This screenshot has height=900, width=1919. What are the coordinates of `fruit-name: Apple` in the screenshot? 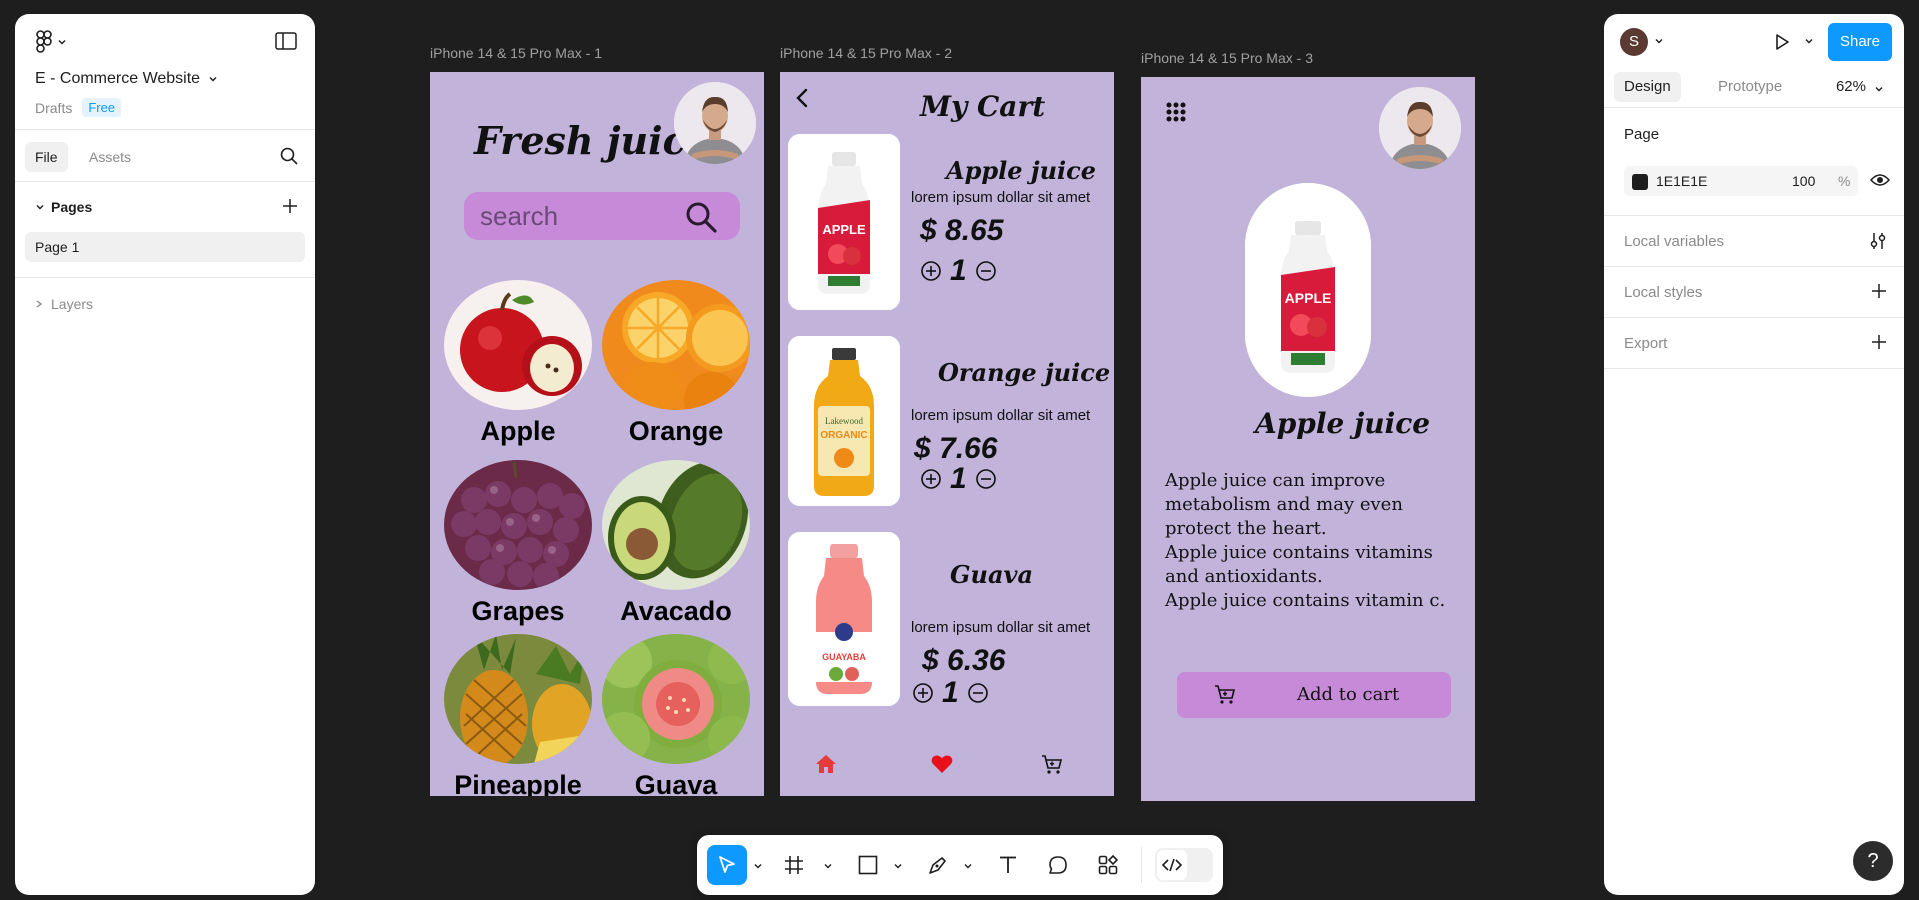 It's located at (518, 431).